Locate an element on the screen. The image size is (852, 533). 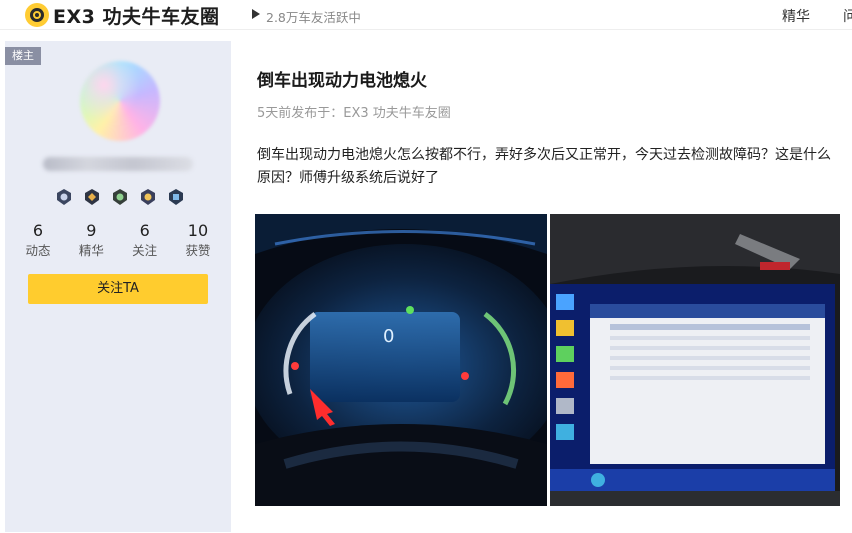
username-blurred is located at coordinates (118, 164).